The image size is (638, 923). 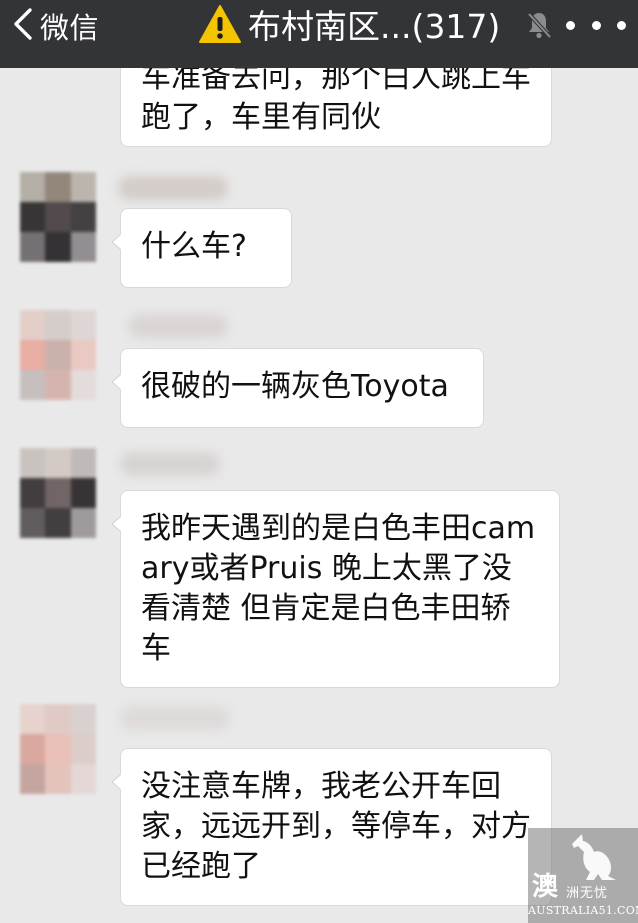 I want to click on message-bubble: 没注意车牌，我老公开车回家，远远开到，等停车，对方已经跑了, so click(x=331, y=827).